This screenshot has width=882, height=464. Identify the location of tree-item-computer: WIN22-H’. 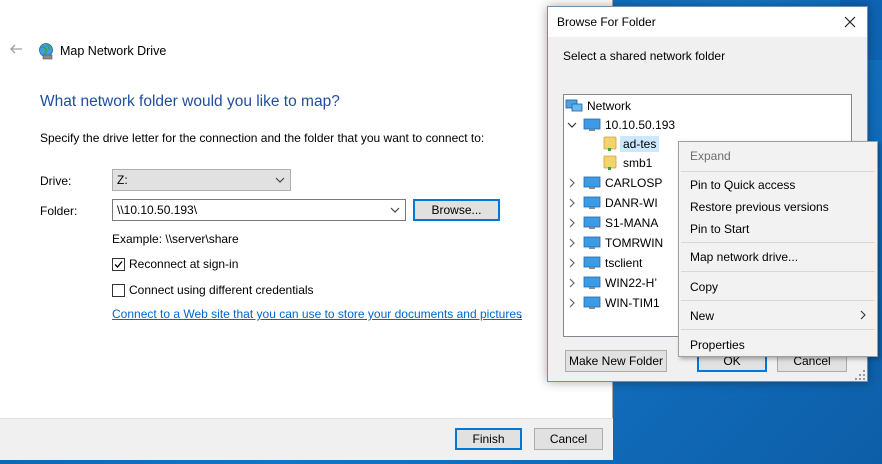
(611, 283).